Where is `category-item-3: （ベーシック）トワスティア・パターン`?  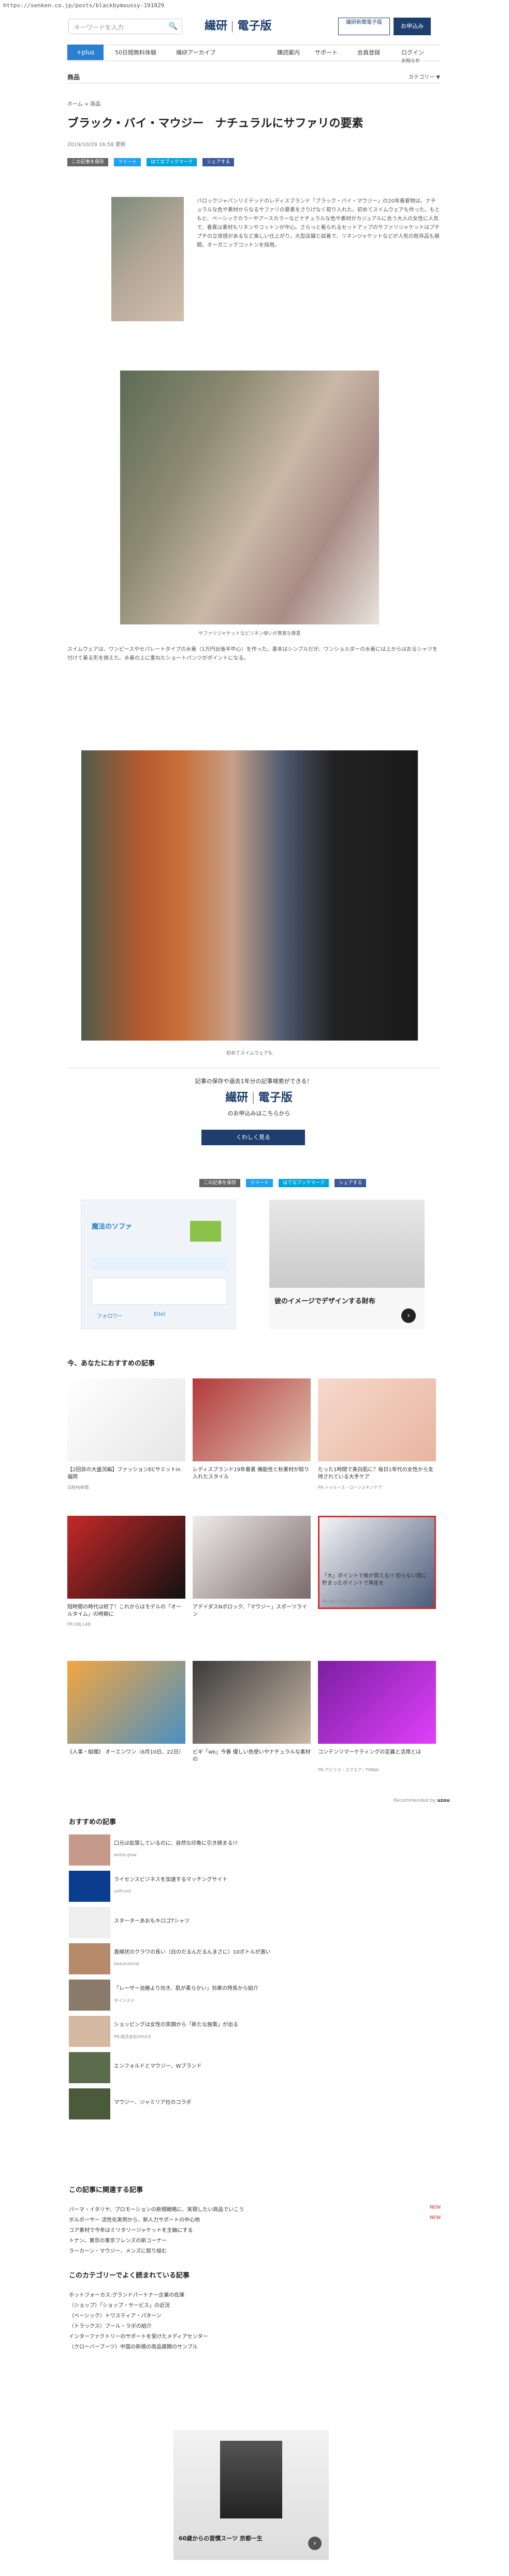 category-item-3: （ベーシック）トワスティア・パターン is located at coordinates (115, 2315).